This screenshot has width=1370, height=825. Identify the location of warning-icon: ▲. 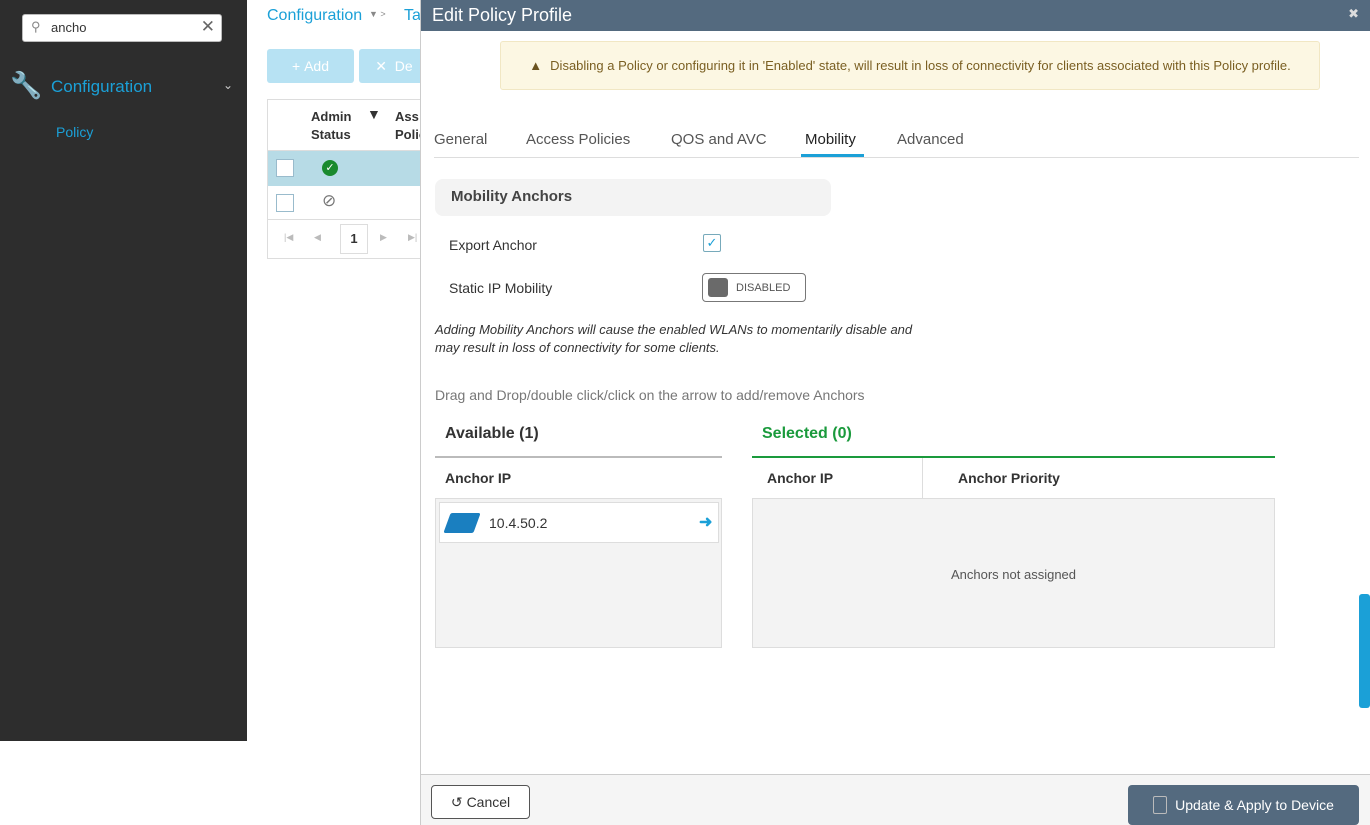
(536, 65).